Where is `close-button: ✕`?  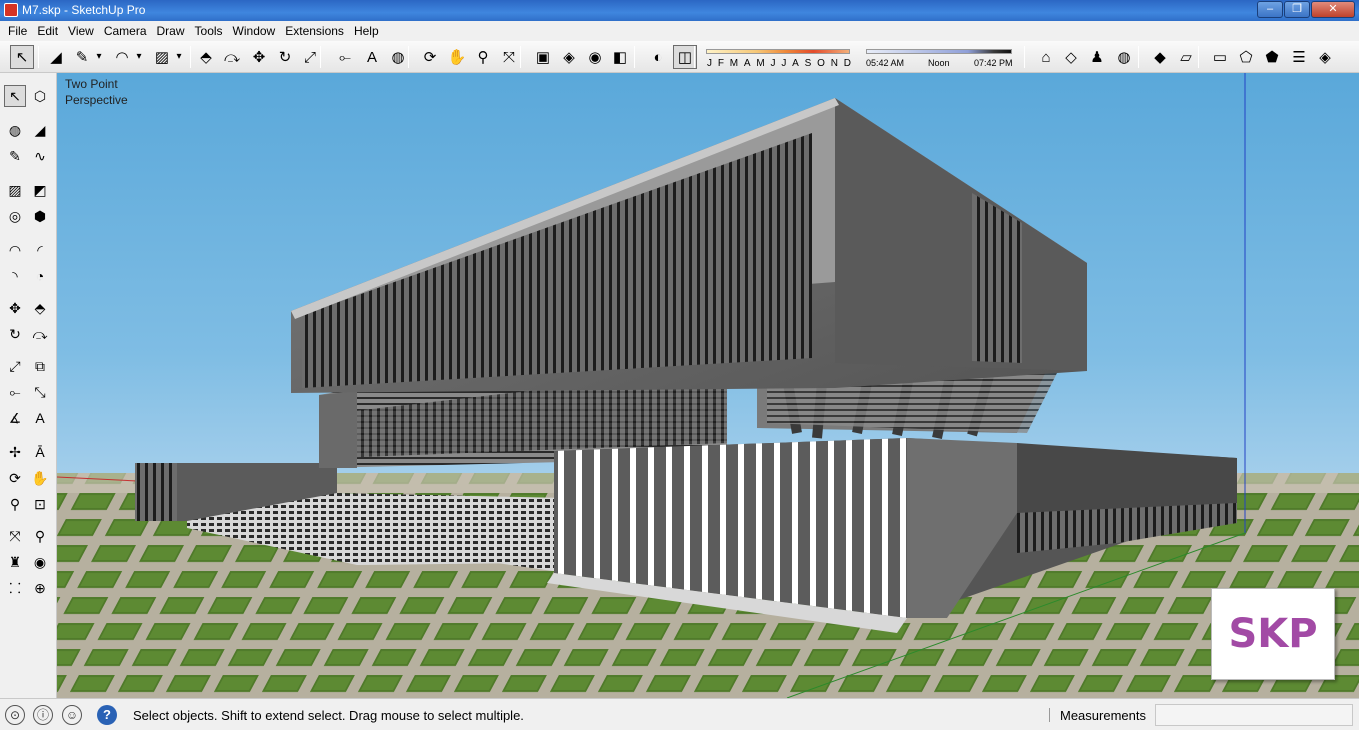
close-button: ✕ is located at coordinates (1333, 9).